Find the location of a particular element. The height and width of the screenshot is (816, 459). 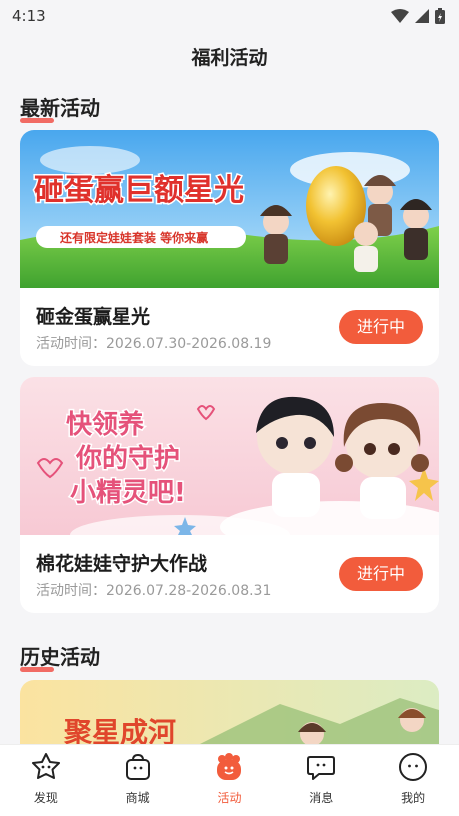

activity-time: 活动时间：2026.07.30-2026.08.19 is located at coordinates (154, 344).